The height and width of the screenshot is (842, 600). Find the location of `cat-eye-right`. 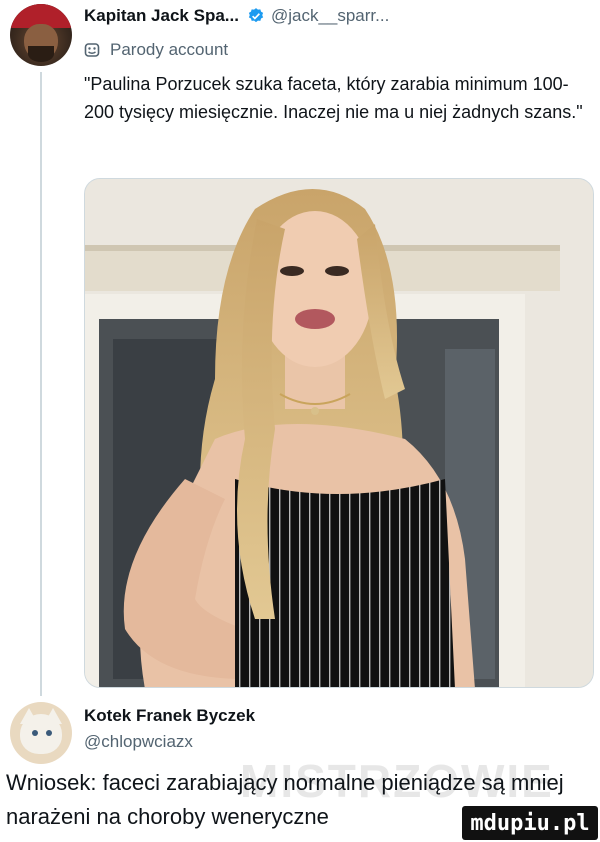

cat-eye-right is located at coordinates (49, 733).